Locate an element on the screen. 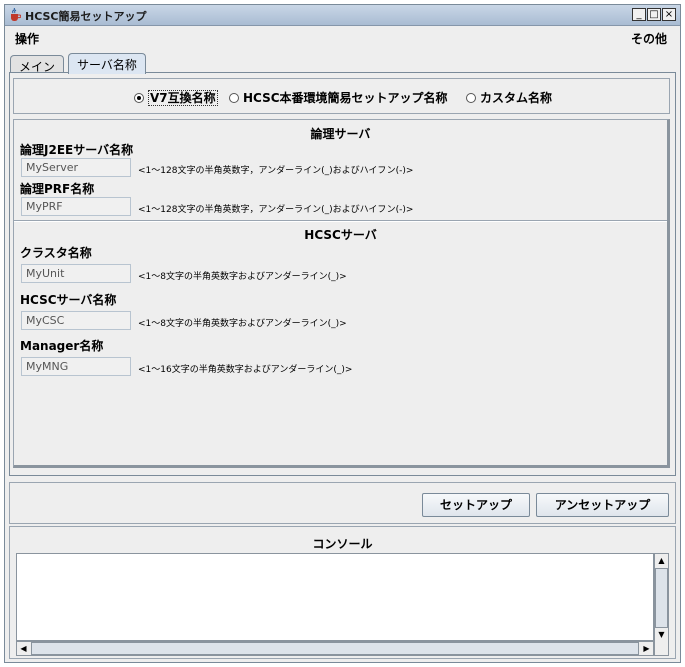  section-heading-hcsc-server: HCSCサーバ is located at coordinates (340, 235).